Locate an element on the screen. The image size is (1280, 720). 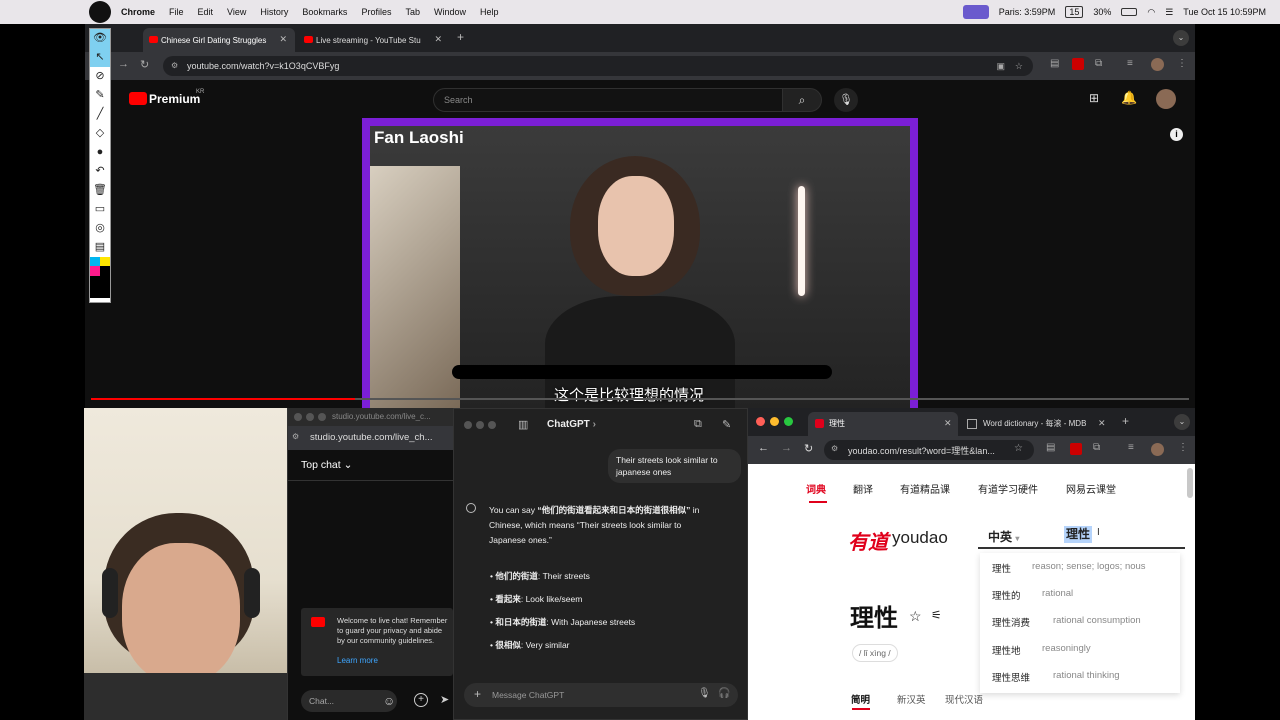
chatgpt-title: ChatGPT › is located at coordinates (571, 424).